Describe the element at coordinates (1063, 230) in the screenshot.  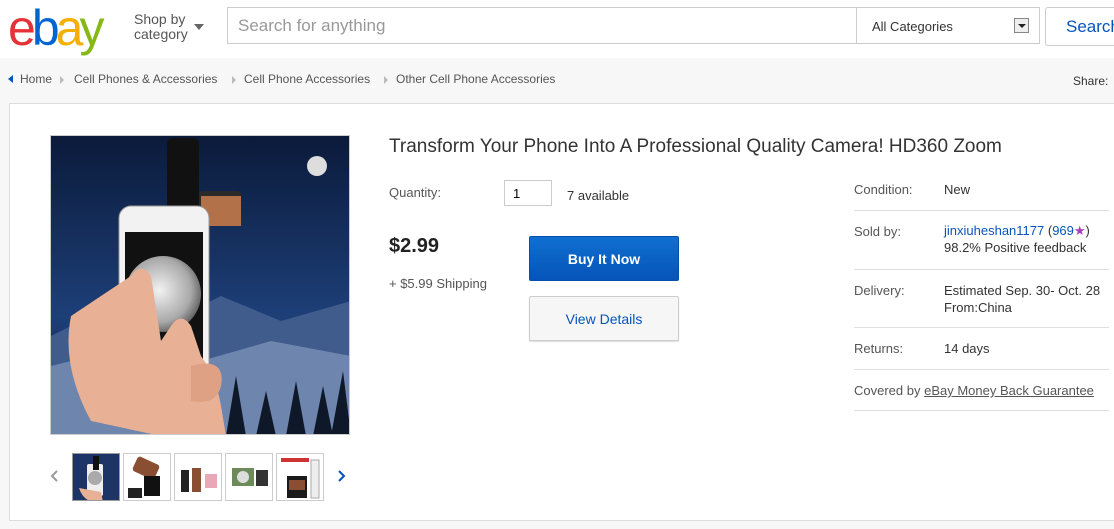
I see `feedback-score-link: 969` at that location.